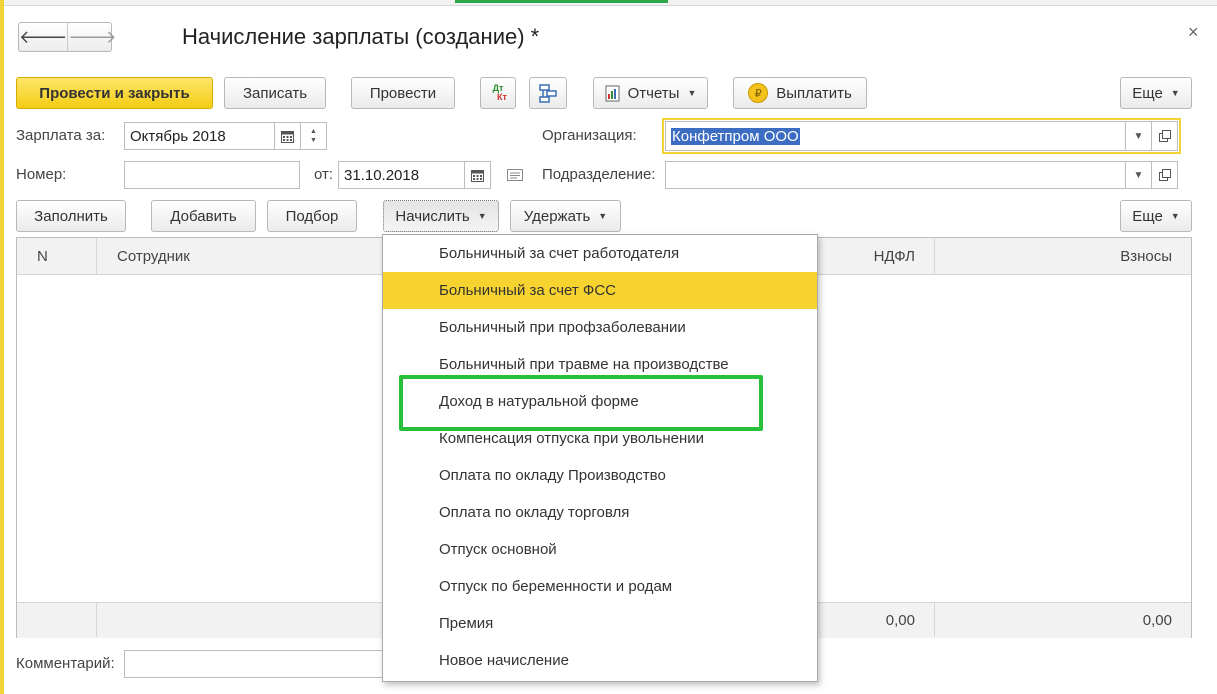  I want to click on post-and-close-button: Провести и закрыть, so click(114, 93).